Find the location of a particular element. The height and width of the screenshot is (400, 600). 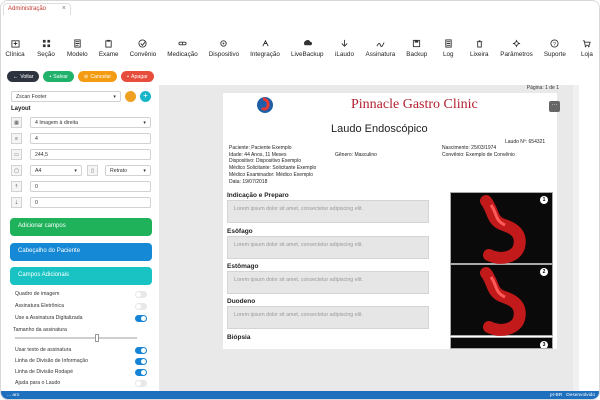

toolbar-livebackup: LiveBackup is located at coordinates (307, 52).